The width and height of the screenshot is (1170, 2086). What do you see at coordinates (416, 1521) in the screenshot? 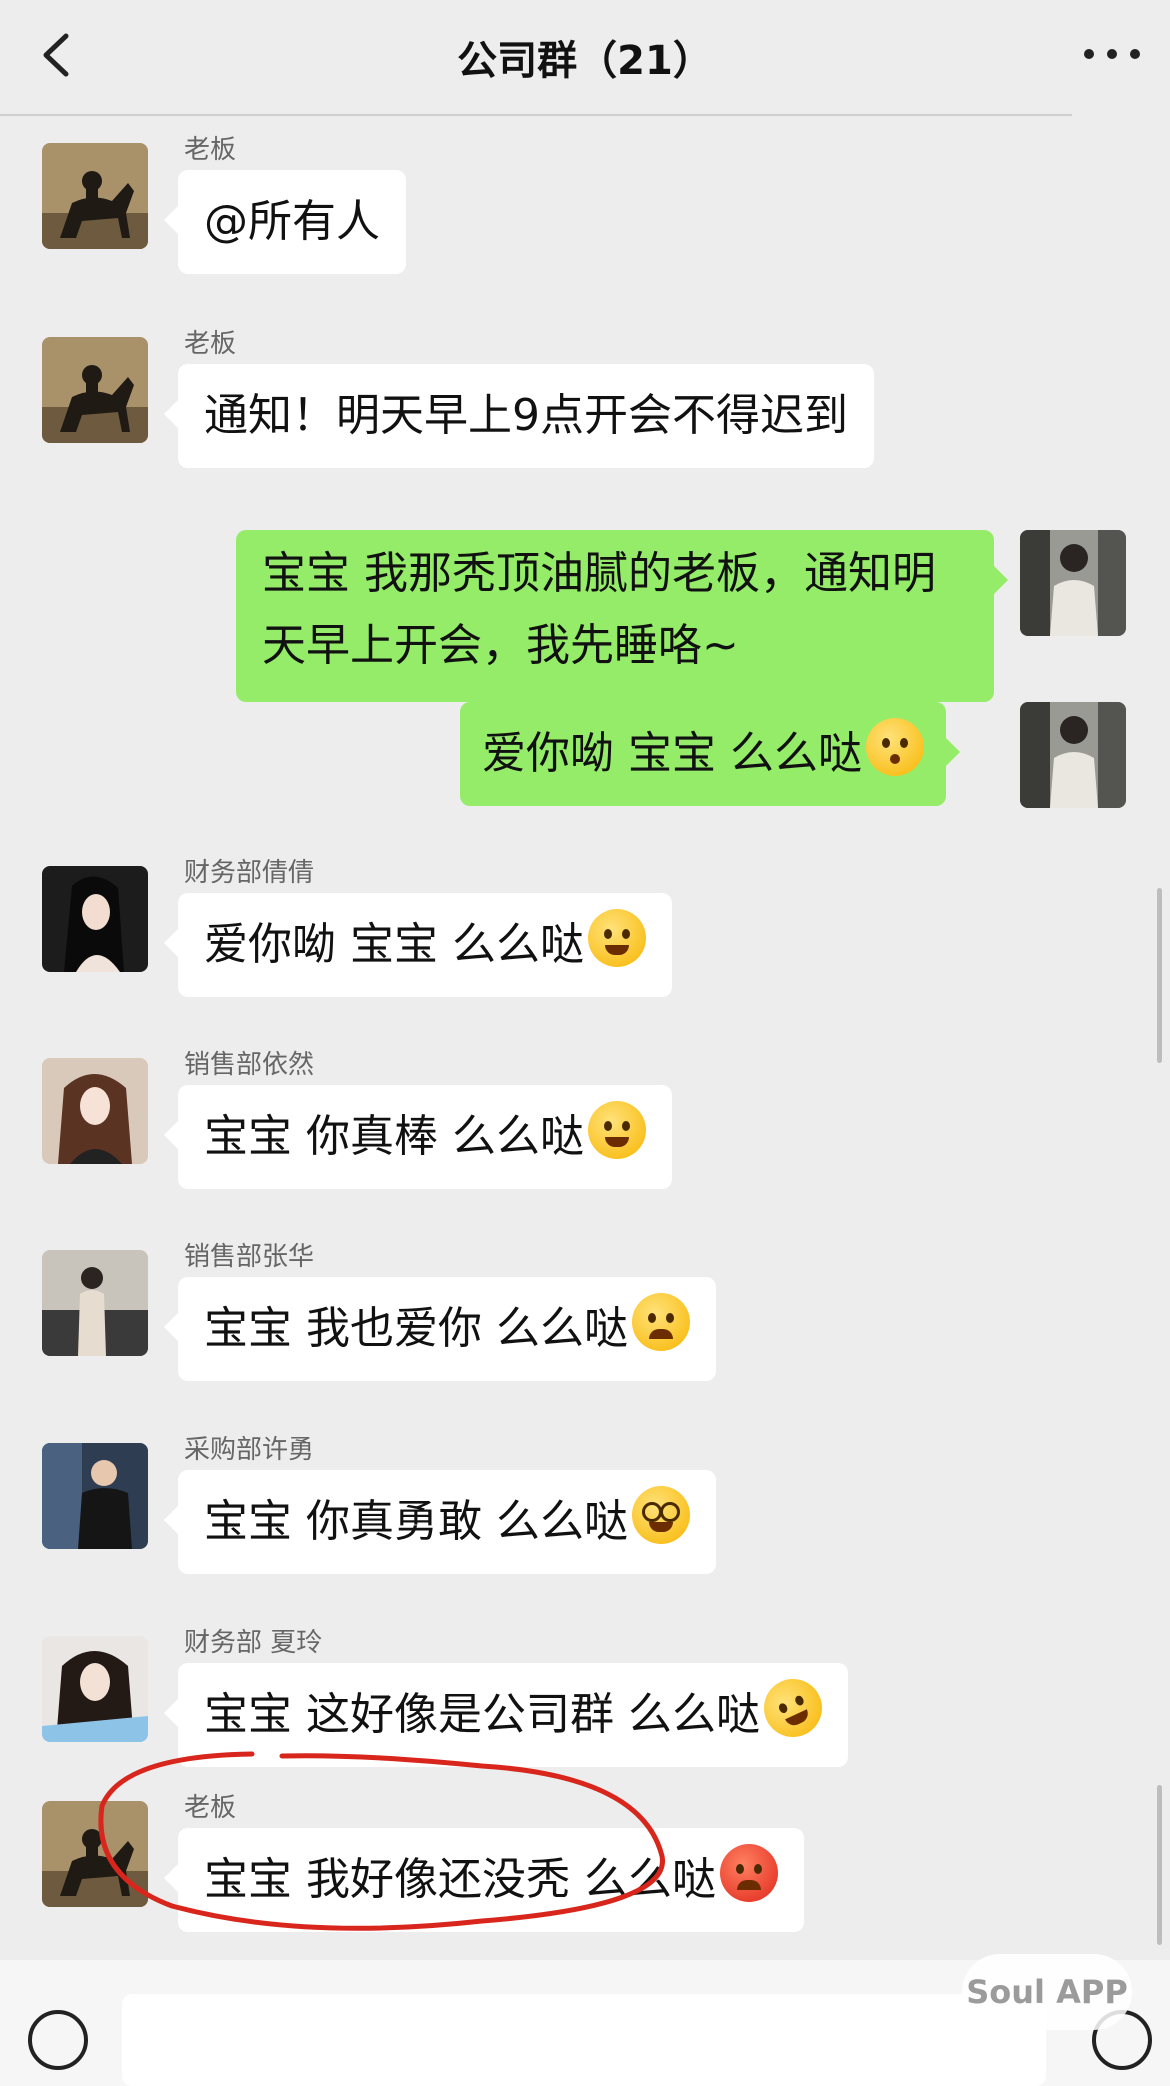
I see `message-text: 宝宝 你真勇敢 么么哒` at bounding box center [416, 1521].